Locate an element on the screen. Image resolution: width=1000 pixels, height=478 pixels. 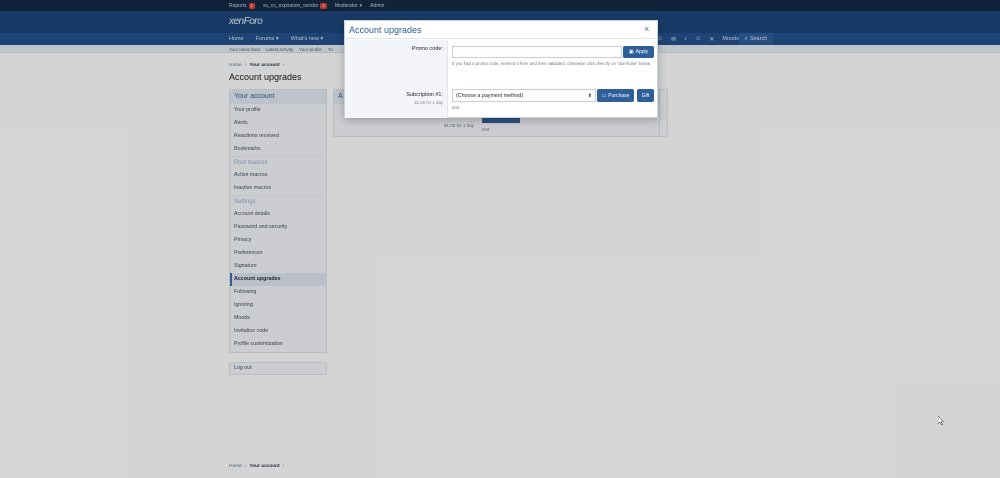
payment-method-select: (Choose a payment method) ⬍ is located at coordinates (524, 95).